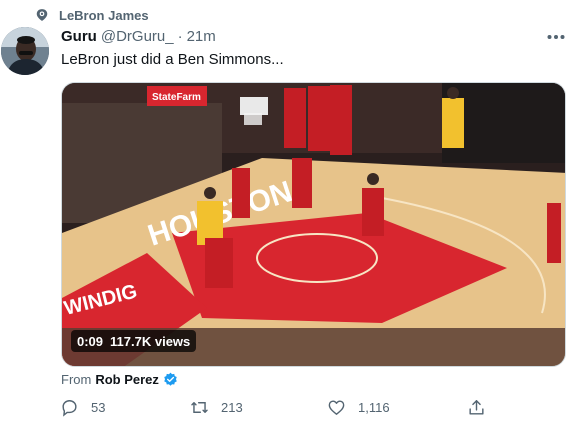 The width and height of the screenshot is (577, 427). What do you see at coordinates (69, 408) in the screenshot?
I see `reply-icon` at bounding box center [69, 408].